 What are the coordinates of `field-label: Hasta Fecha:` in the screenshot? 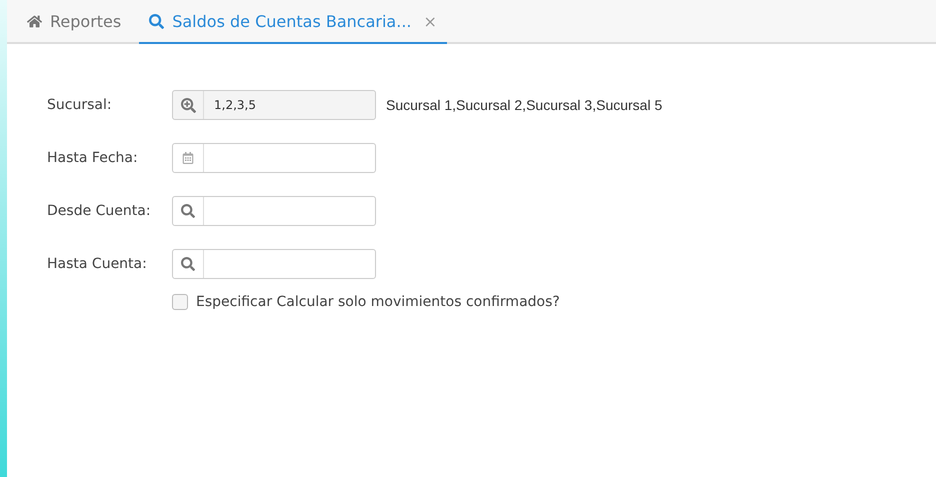 It's located at (93, 158).